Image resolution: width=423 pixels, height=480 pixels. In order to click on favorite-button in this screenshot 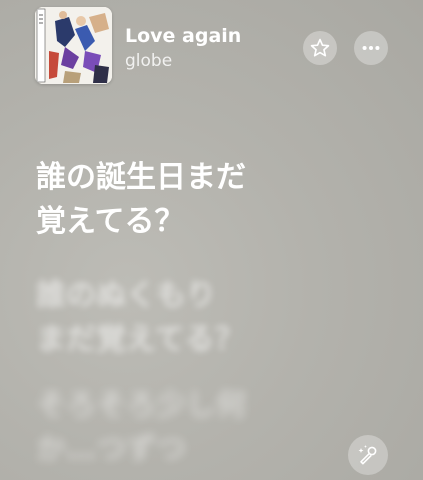, I will do `click(320, 48)`.